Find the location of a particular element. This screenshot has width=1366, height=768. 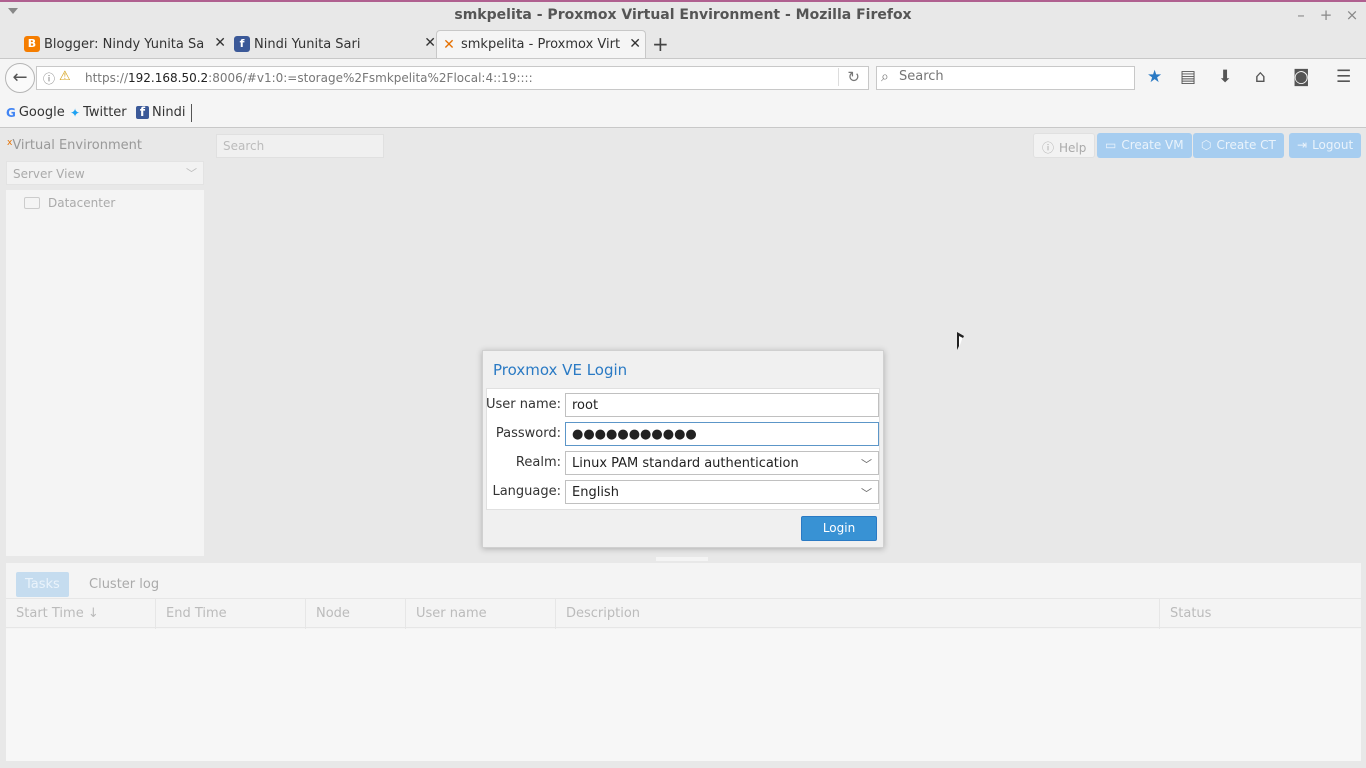

resource-tree: Datacenter is located at coordinates (105, 373).